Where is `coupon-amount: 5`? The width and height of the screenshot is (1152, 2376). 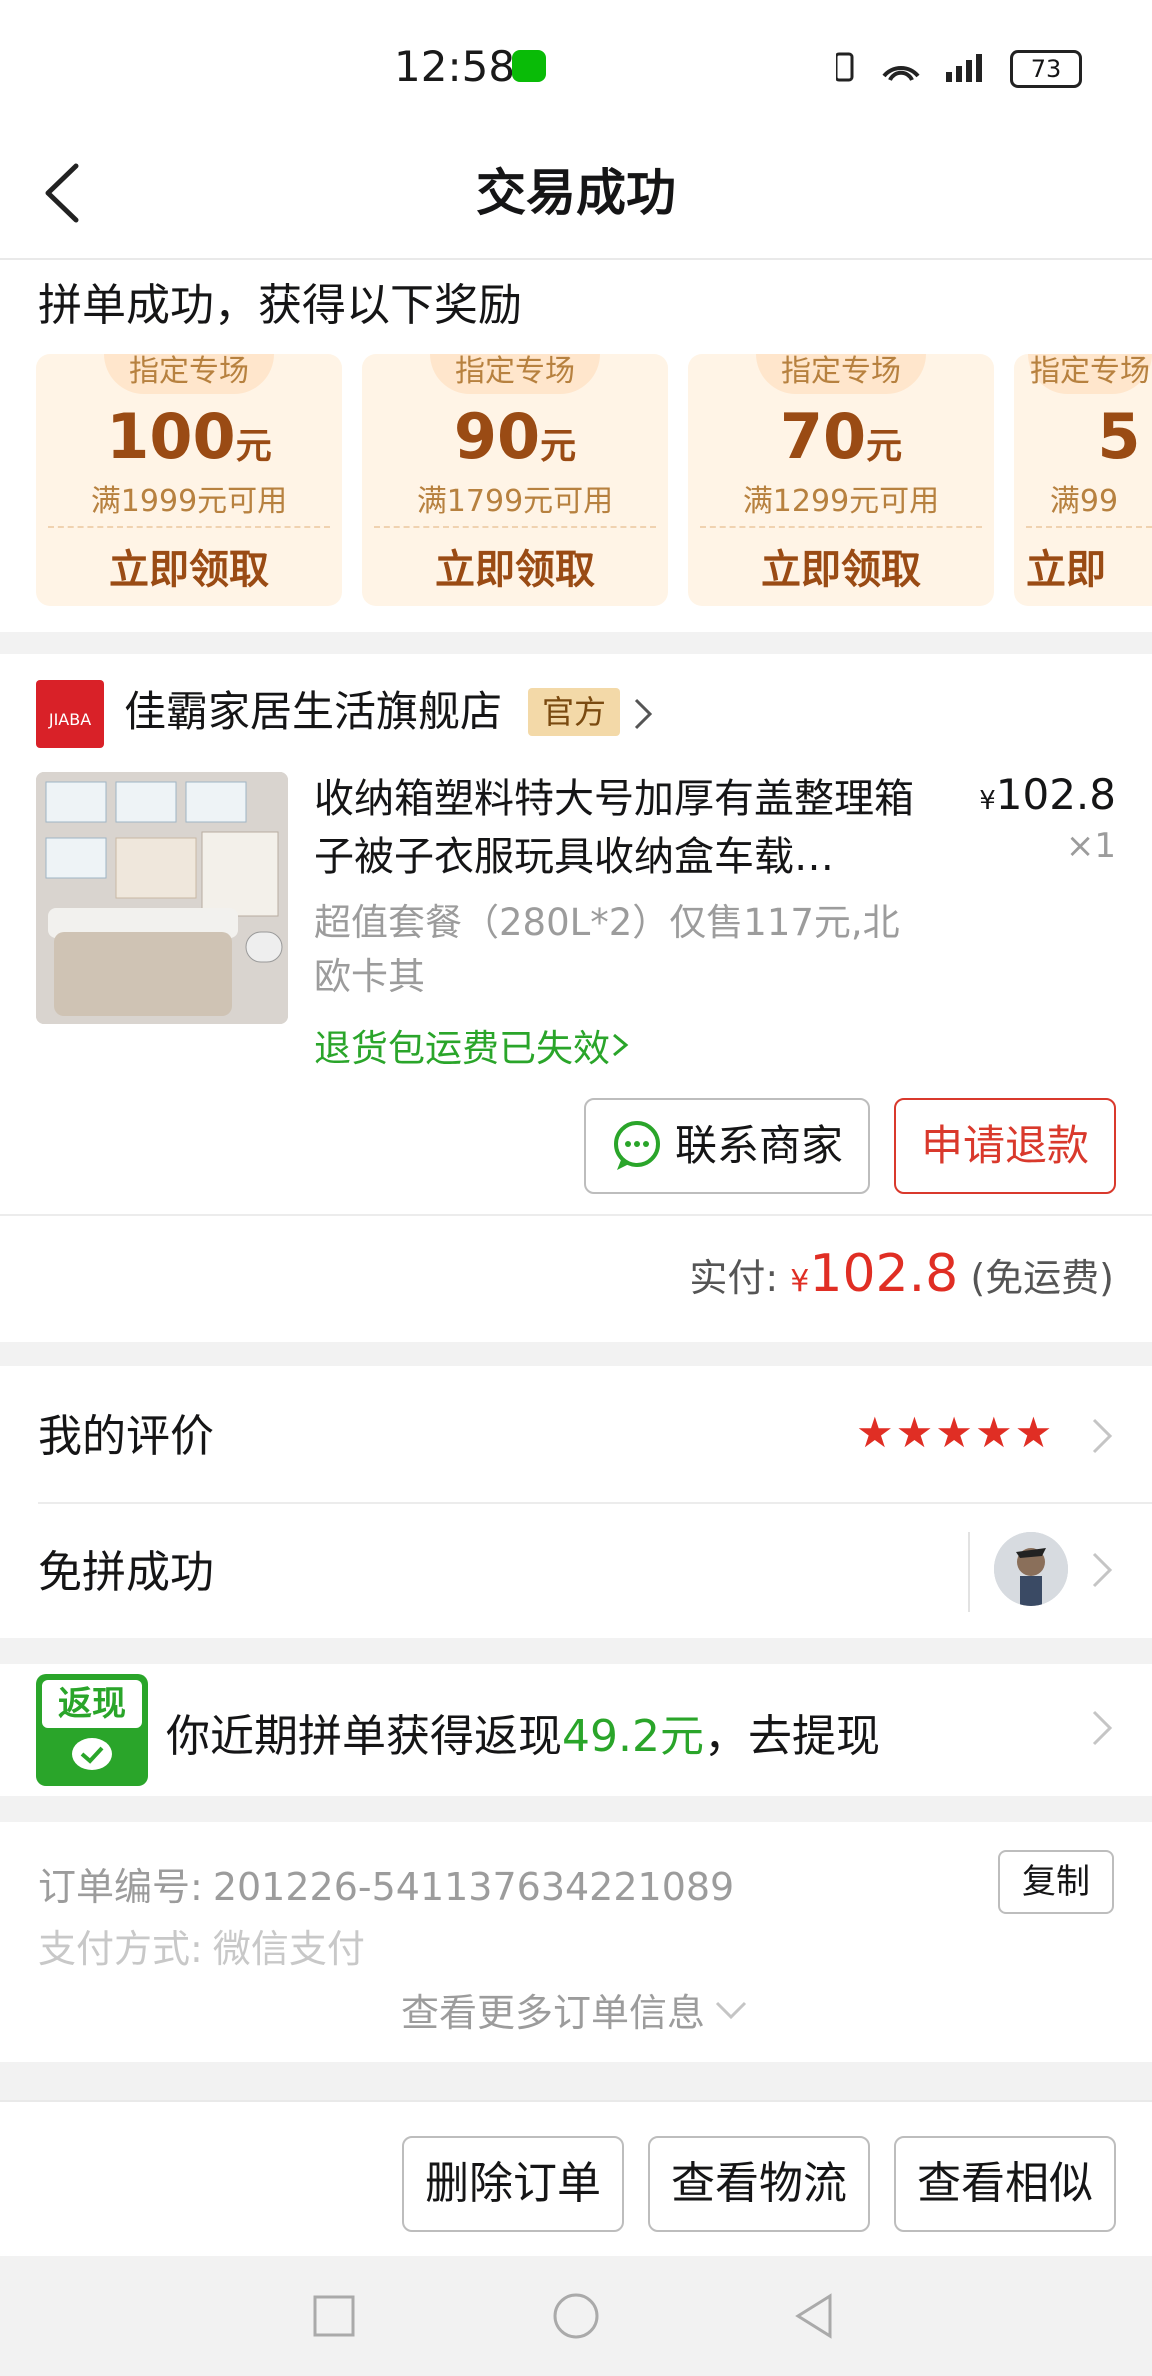 coupon-amount: 5 is located at coordinates (1119, 436).